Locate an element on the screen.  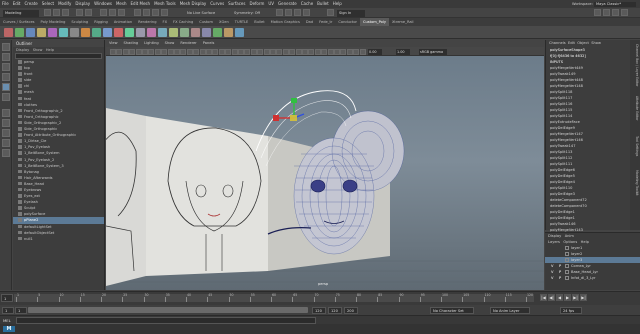
shelf-tab: Curves / Surfaces is located at coordinates (19, 22).